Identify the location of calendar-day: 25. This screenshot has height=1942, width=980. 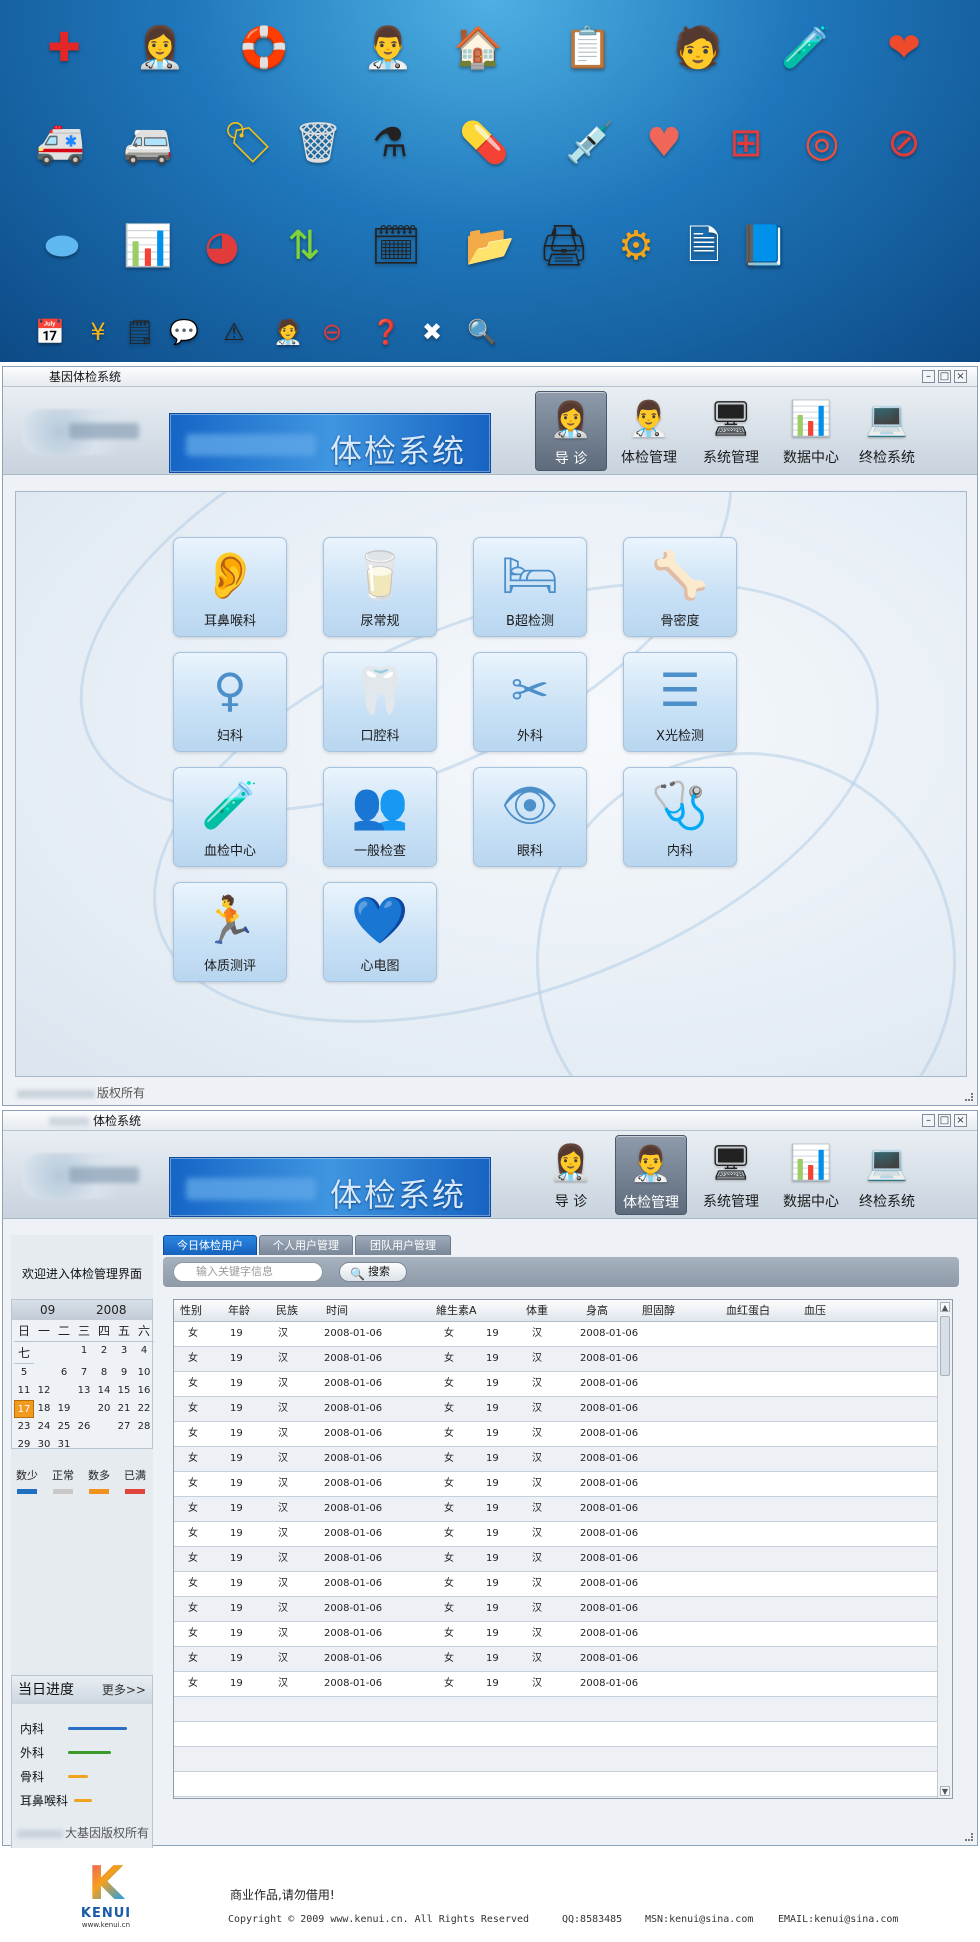
(64, 1427).